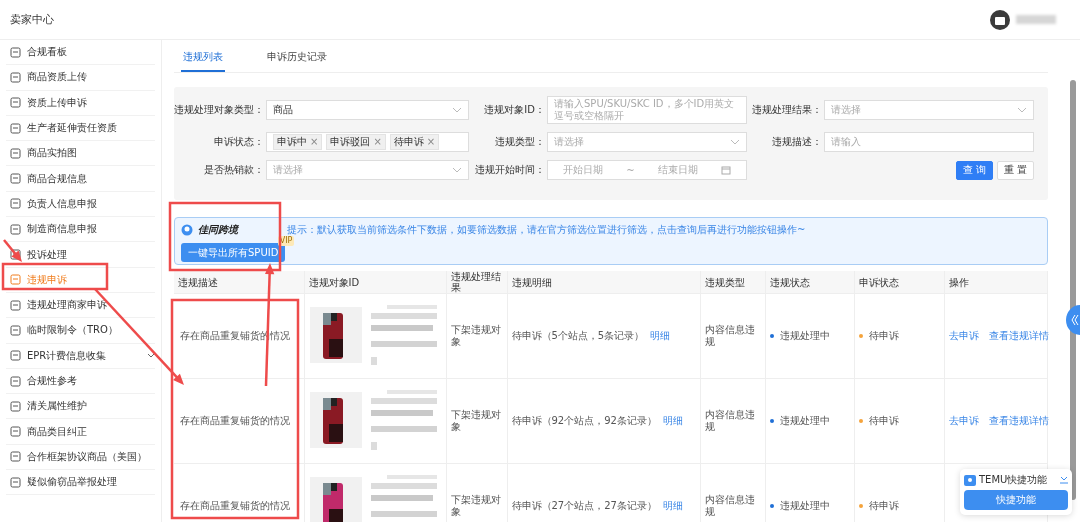 This screenshot has width=1080, height=522. I want to click on field-label: 违规描述：, so click(797, 142).